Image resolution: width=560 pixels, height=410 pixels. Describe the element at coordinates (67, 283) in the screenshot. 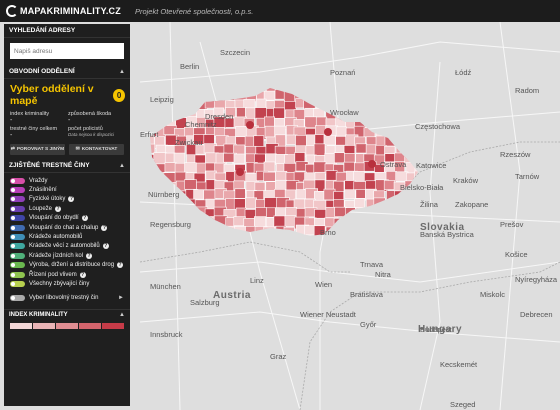

I see `crime-filter-item: Všechny zbývající činy` at that location.